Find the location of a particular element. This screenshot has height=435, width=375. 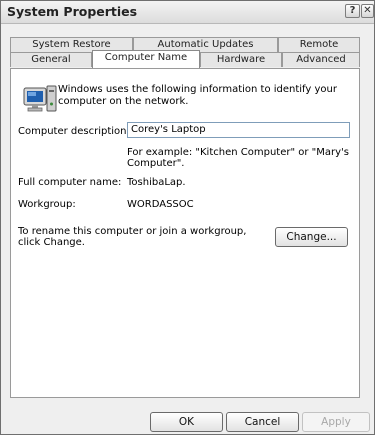

full-name-value: ToshibaLap. is located at coordinates (156, 182).